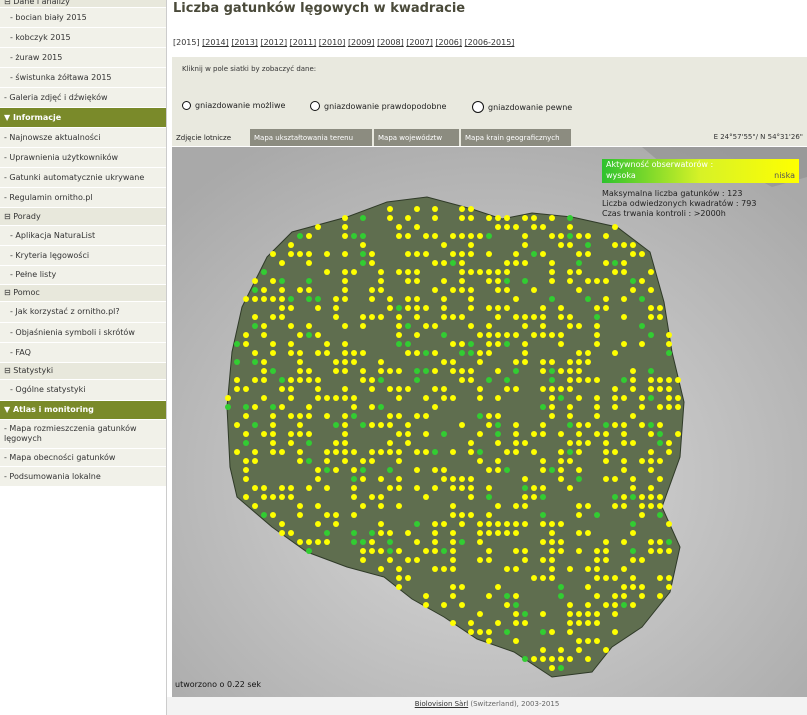  What do you see at coordinates (83, 98) in the screenshot?
I see `sidebar-item: - Galeria zdjęć i dźwięków` at bounding box center [83, 98].